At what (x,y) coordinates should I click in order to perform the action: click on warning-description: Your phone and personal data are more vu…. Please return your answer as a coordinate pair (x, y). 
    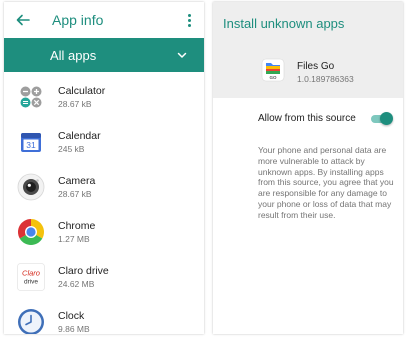
    Looking at the image, I should click on (326, 182).